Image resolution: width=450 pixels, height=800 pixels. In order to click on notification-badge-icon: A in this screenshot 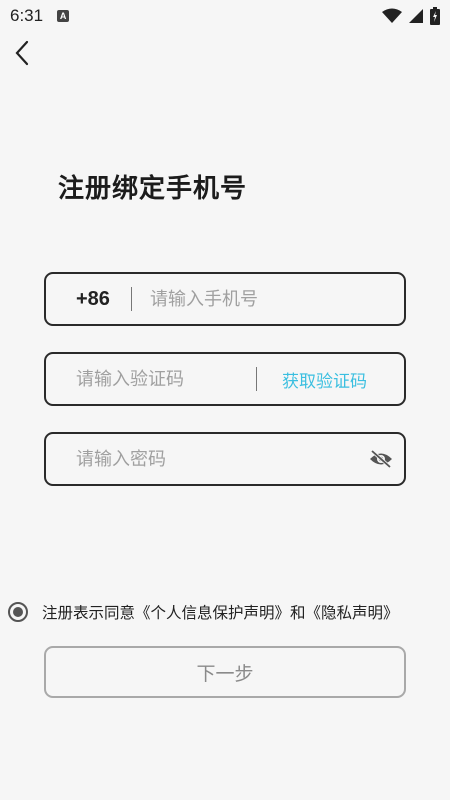, I will do `click(63, 16)`.